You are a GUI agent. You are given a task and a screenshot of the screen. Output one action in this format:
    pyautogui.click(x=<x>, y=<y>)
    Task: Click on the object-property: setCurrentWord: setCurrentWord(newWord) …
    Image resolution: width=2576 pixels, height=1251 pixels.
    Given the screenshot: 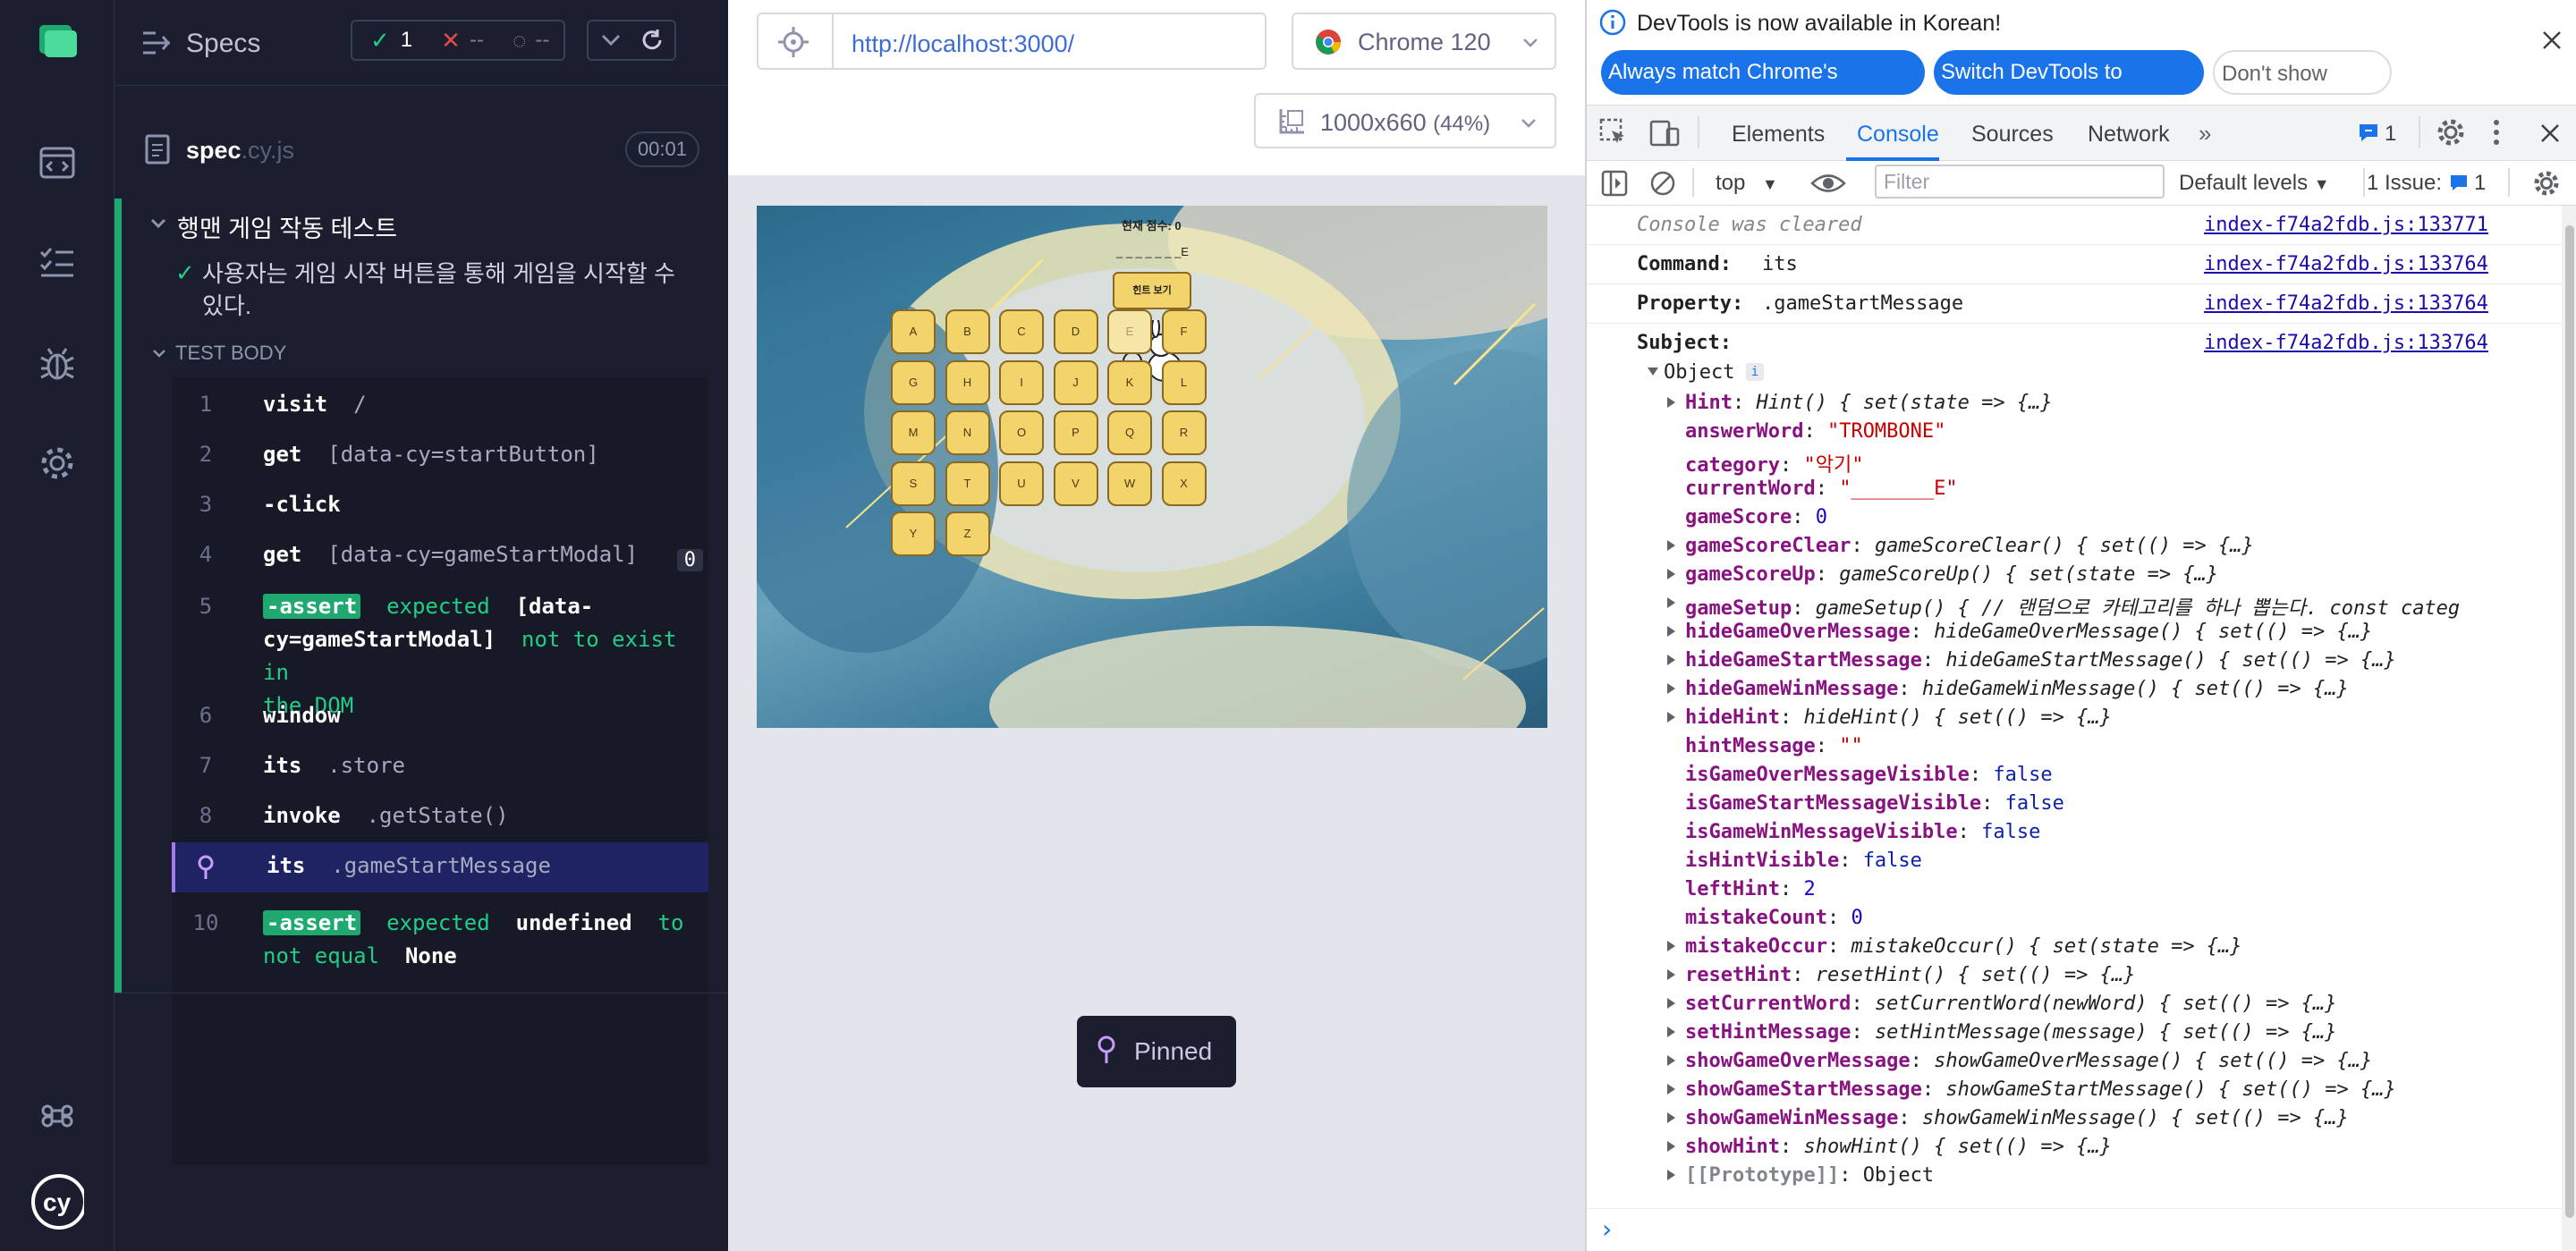 What is the action you would take?
    pyautogui.click(x=2002, y=1004)
    